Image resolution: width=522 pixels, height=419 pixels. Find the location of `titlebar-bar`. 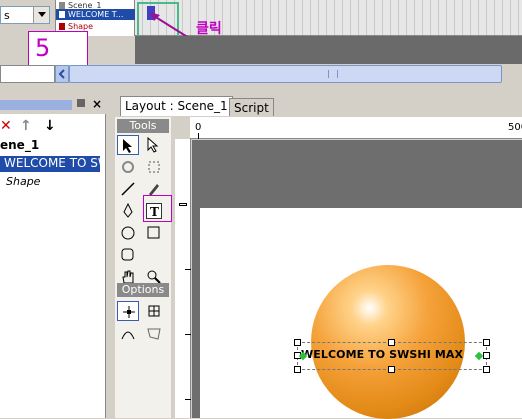

titlebar-bar is located at coordinates (36, 105).